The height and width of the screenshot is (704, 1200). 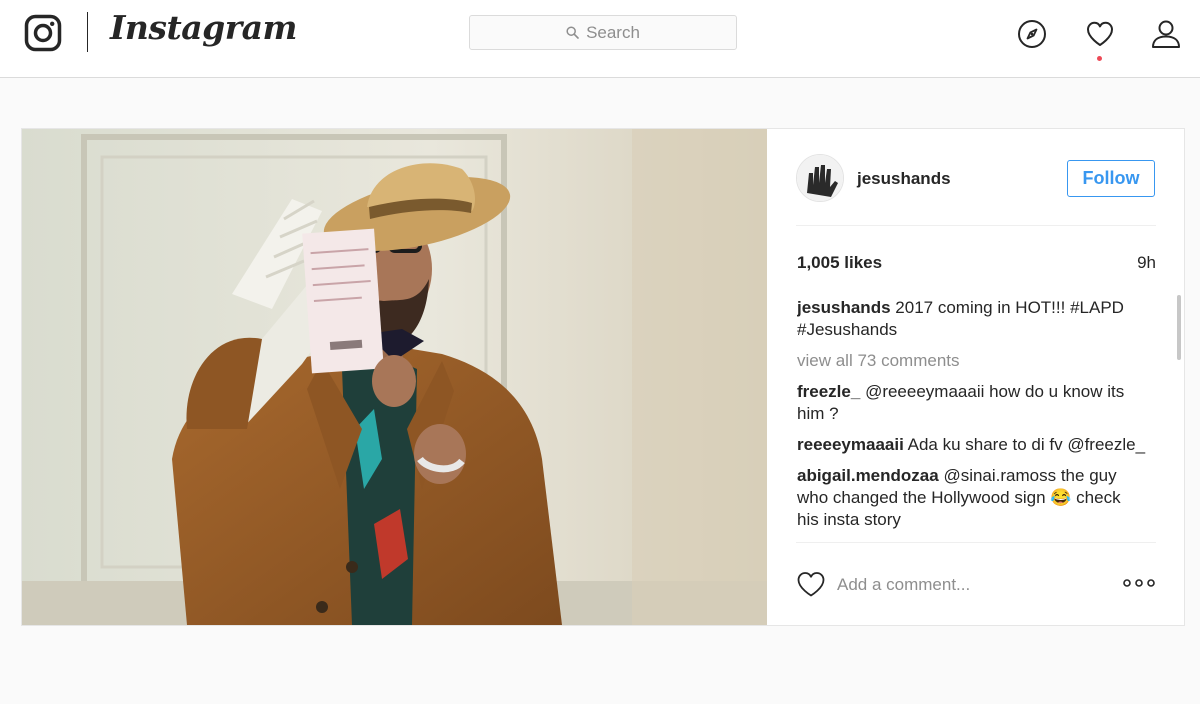 I want to click on compass-icon, so click(x=1032, y=34).